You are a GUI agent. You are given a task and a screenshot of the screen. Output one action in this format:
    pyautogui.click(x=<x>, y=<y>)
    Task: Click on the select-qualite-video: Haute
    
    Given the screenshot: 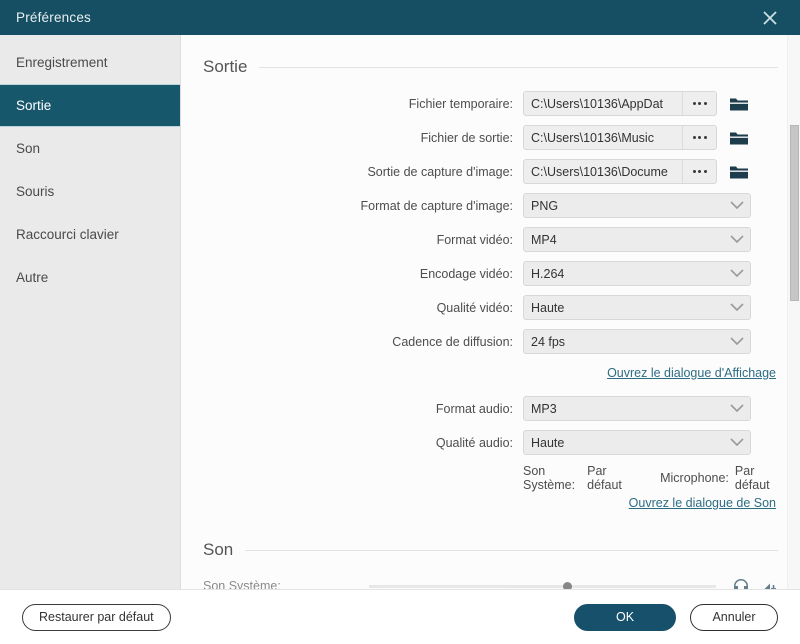 What is the action you would take?
    pyautogui.click(x=637, y=307)
    